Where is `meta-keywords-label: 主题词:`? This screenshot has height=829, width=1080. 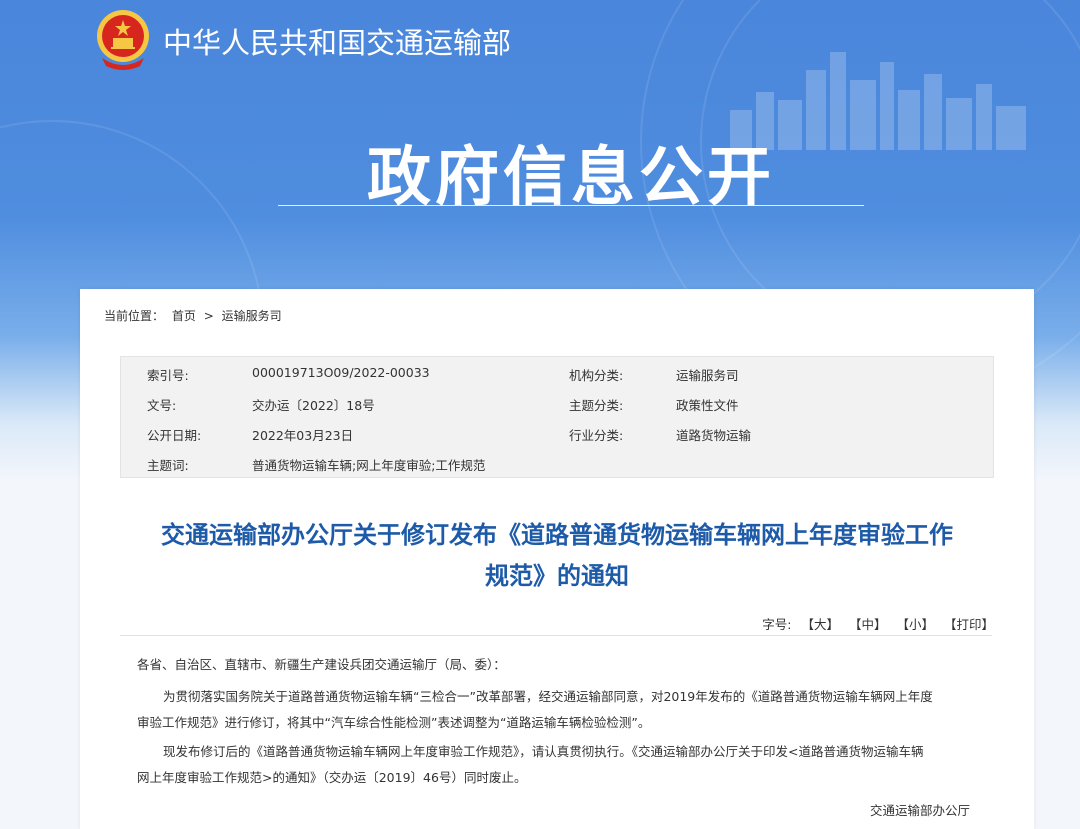 meta-keywords-label: 主题词: is located at coordinates (168, 465).